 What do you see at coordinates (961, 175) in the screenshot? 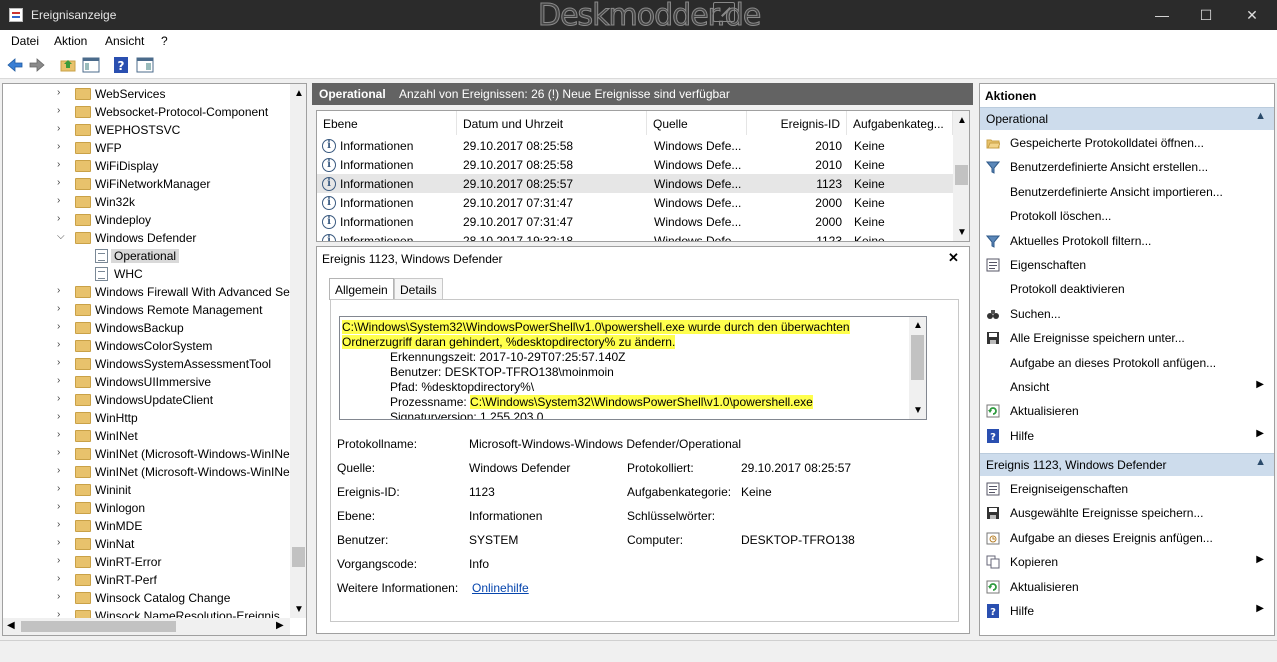
I see `event-scroll-thumb` at bounding box center [961, 175].